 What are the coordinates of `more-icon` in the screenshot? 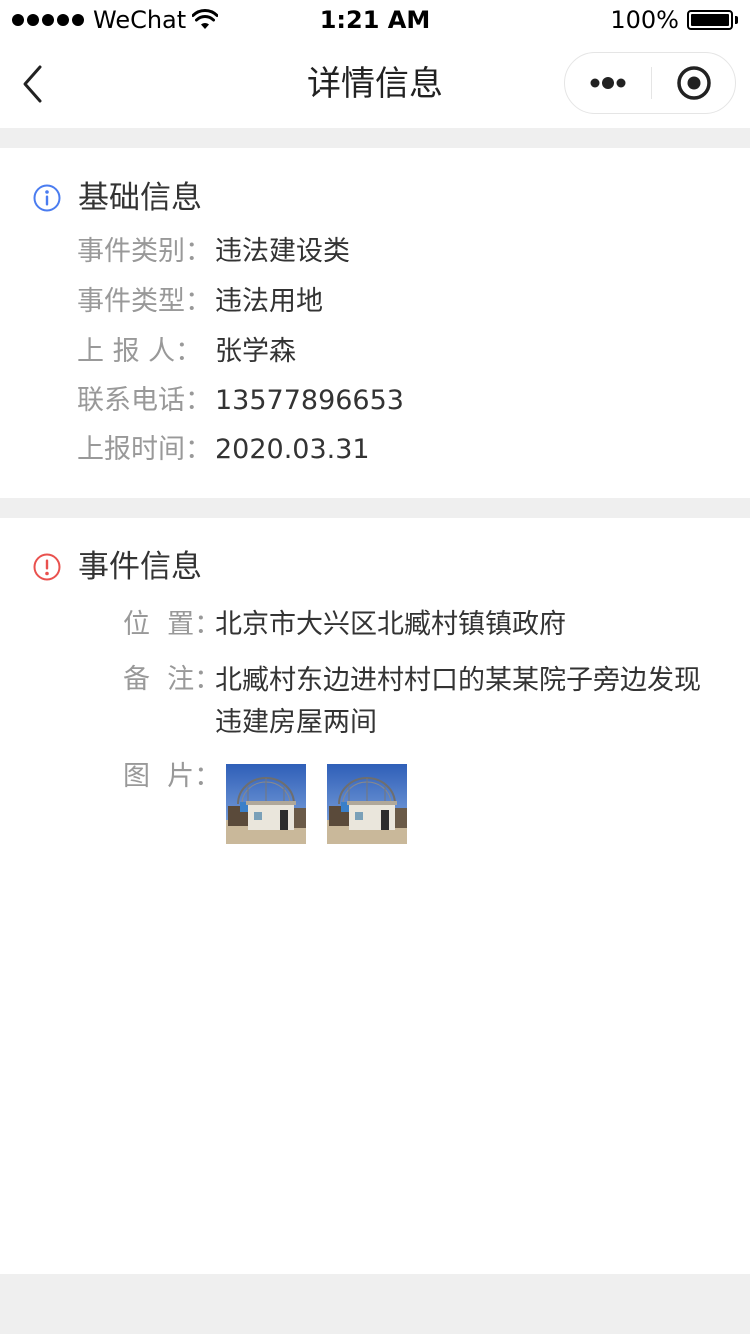 It's located at (608, 83).